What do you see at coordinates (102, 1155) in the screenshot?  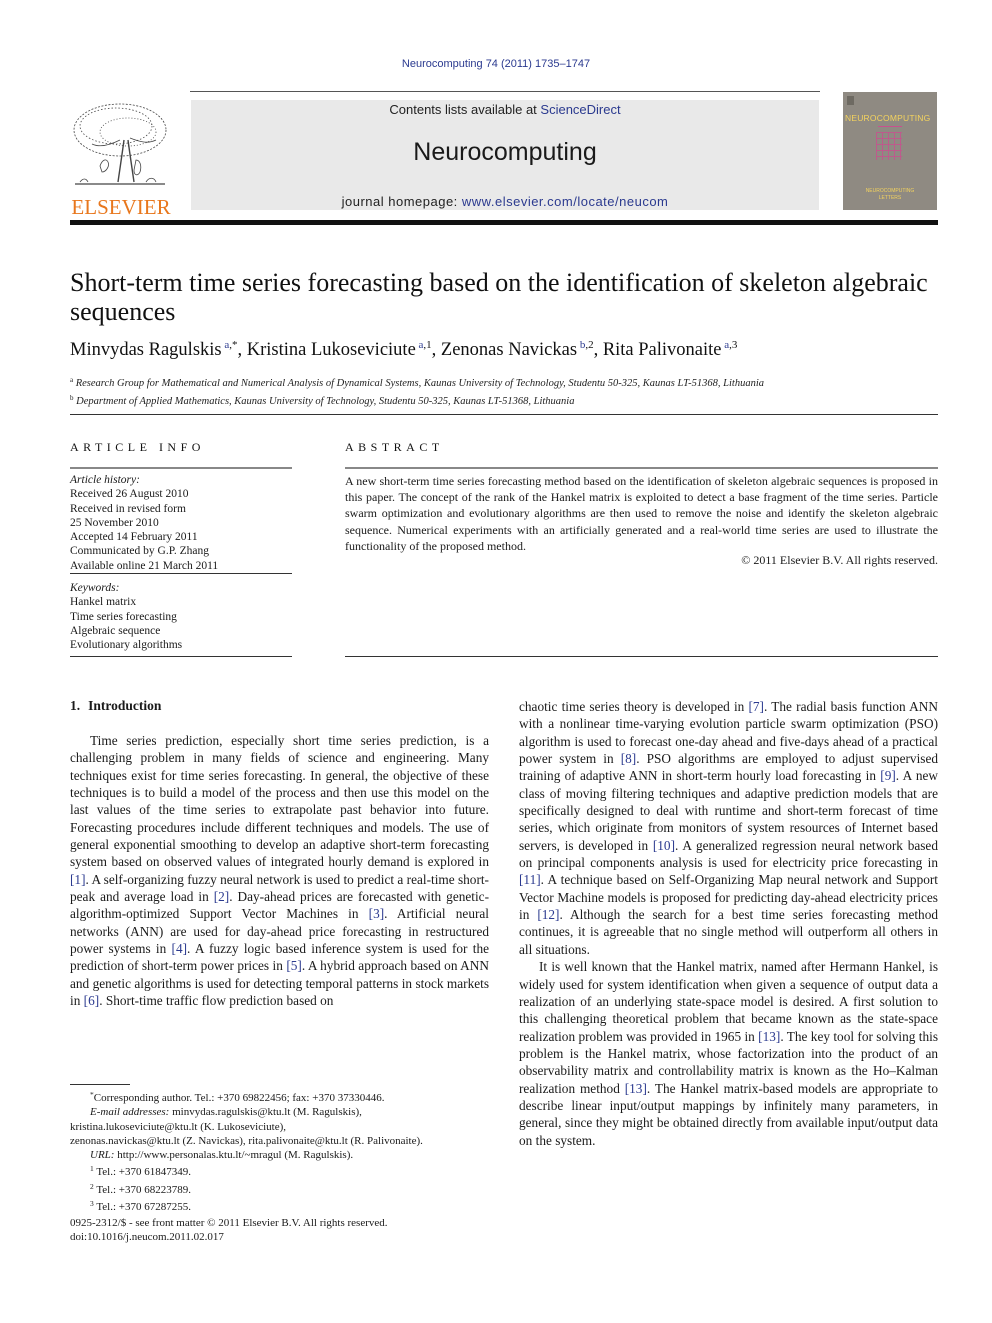 I see `url-label: URL:` at bounding box center [102, 1155].